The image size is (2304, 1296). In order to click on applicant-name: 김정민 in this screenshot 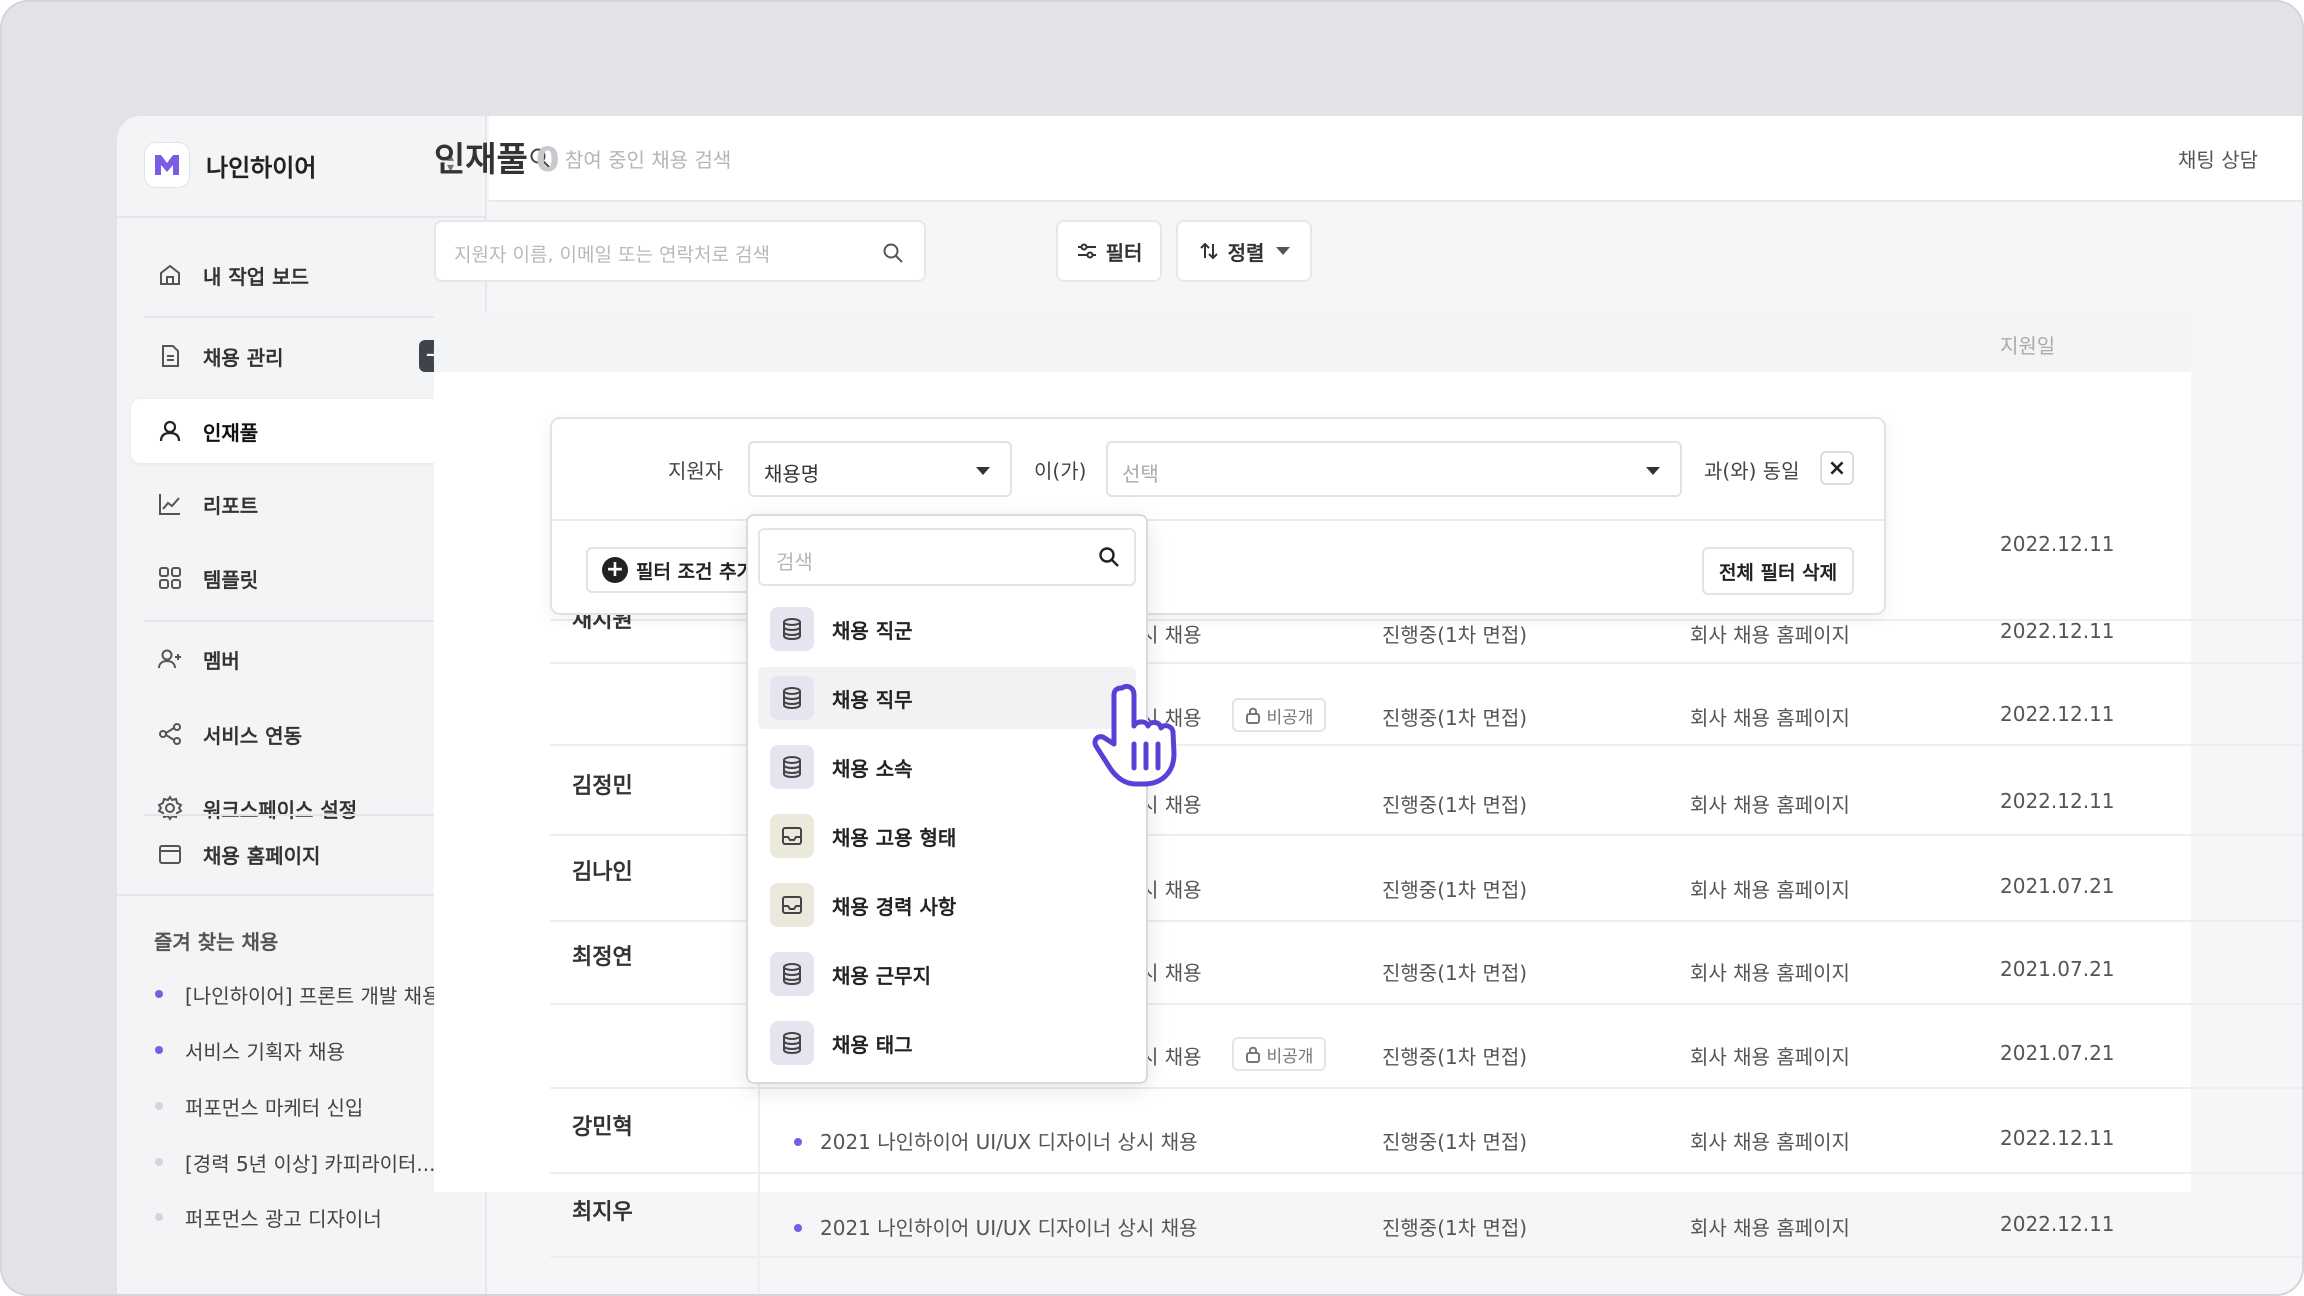, I will do `click(602, 784)`.